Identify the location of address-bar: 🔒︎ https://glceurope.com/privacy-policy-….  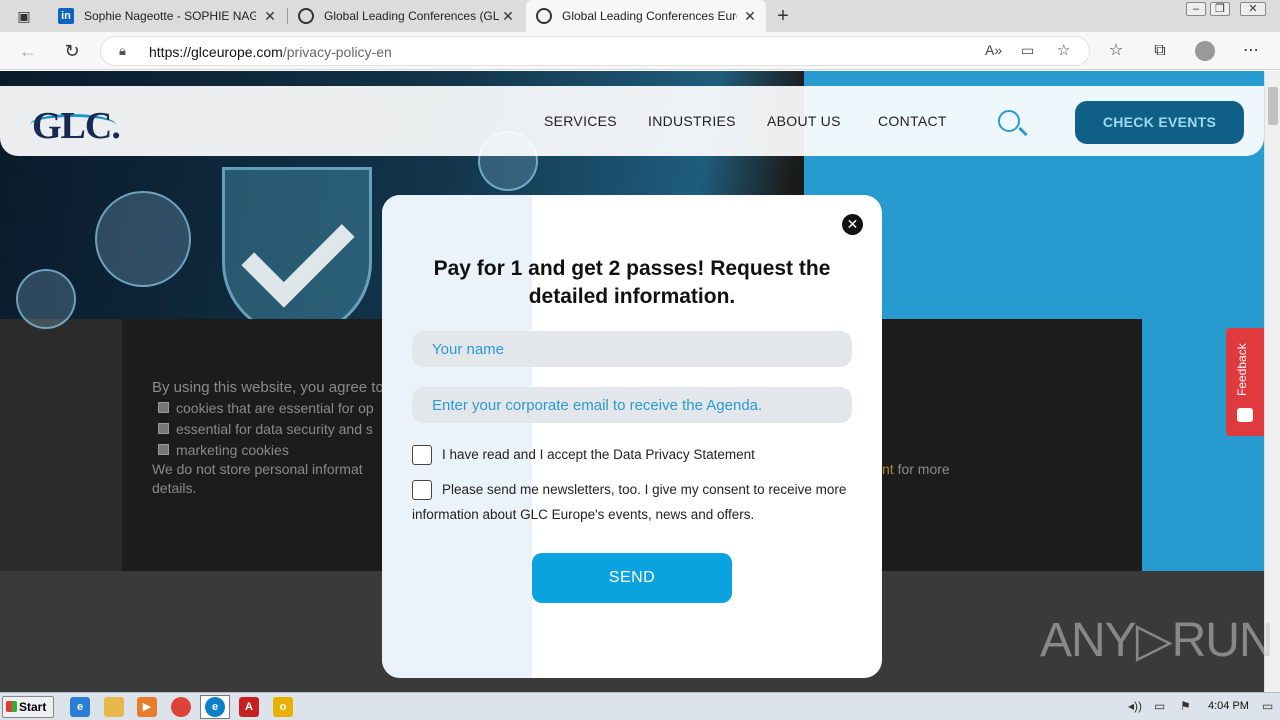
(595, 51).